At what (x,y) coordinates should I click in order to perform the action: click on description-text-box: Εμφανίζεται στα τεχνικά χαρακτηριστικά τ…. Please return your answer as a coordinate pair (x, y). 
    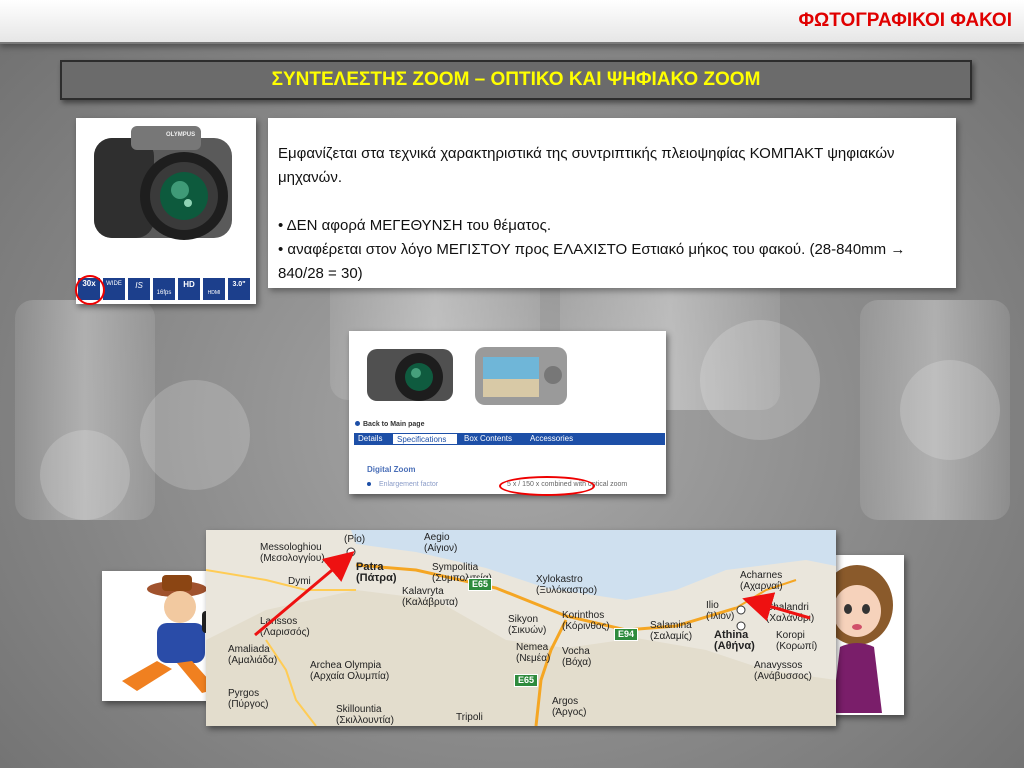
    Looking at the image, I should click on (612, 203).